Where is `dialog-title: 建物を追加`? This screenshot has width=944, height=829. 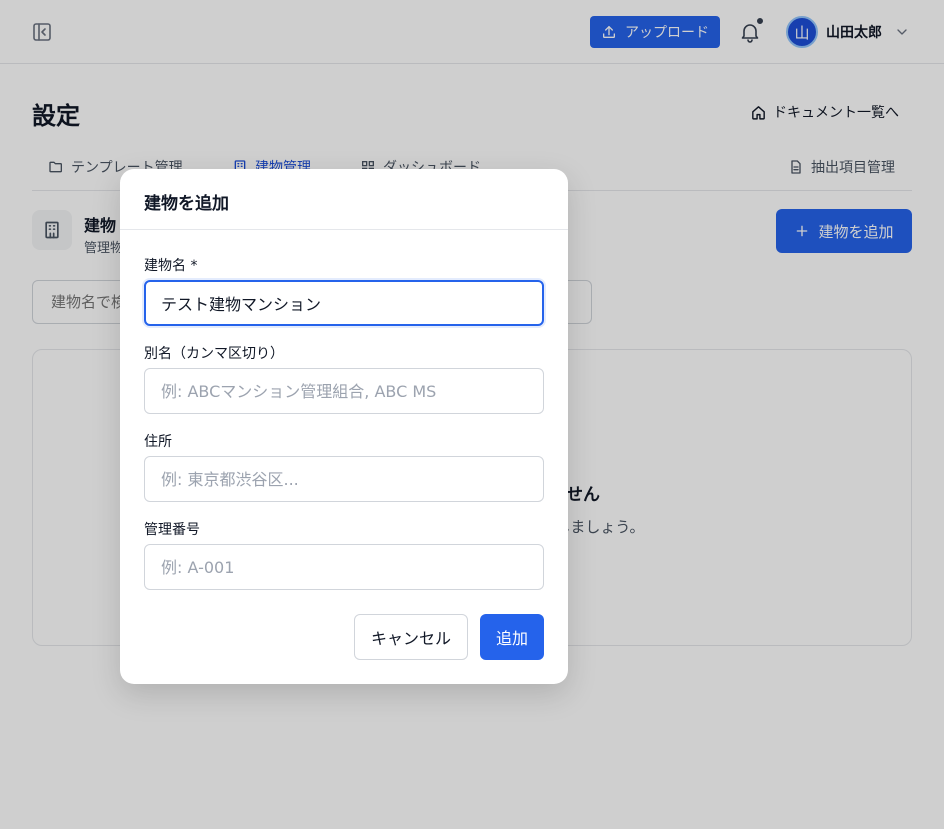
dialog-title: 建物を追加 is located at coordinates (186, 204).